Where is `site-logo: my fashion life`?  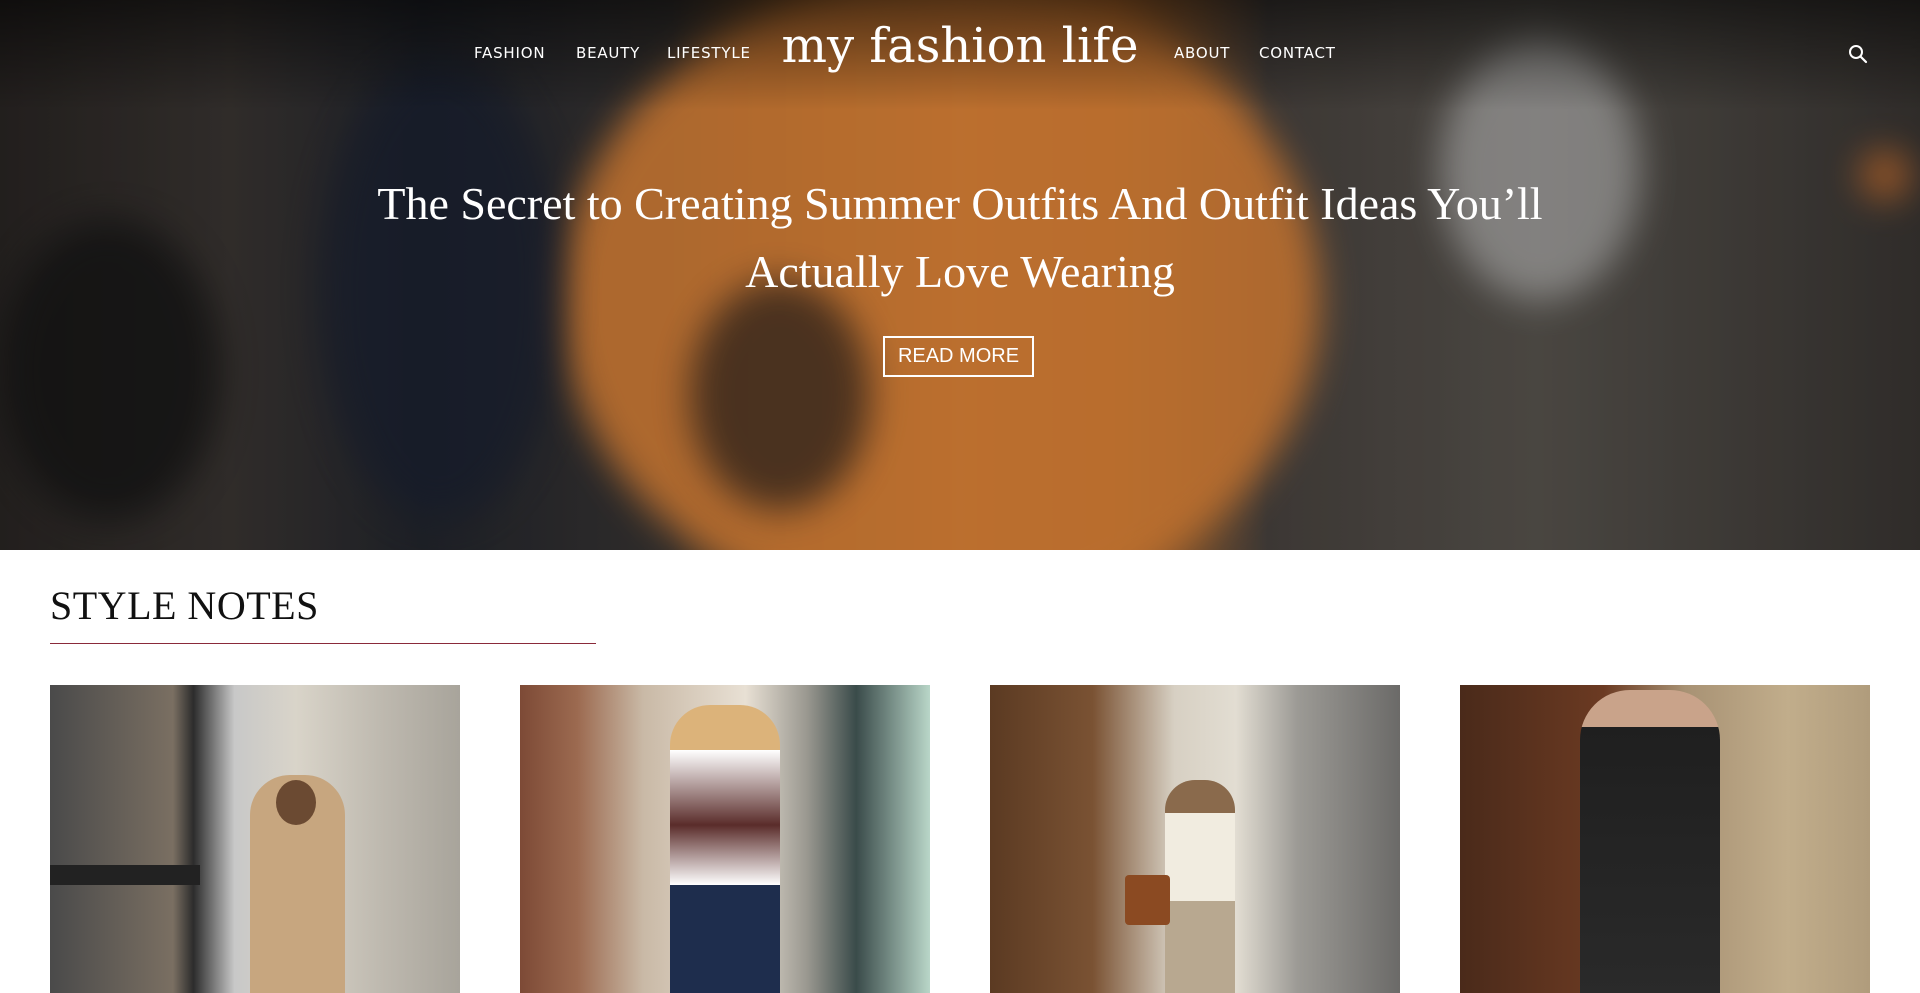 site-logo: my fashion life is located at coordinates (960, 46).